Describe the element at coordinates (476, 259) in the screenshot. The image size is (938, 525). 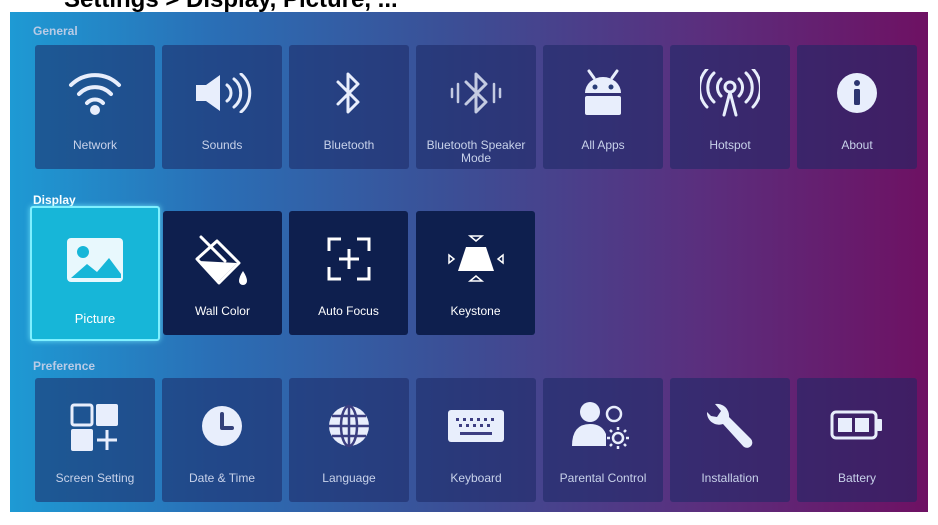
I see `keystone-icon` at that location.